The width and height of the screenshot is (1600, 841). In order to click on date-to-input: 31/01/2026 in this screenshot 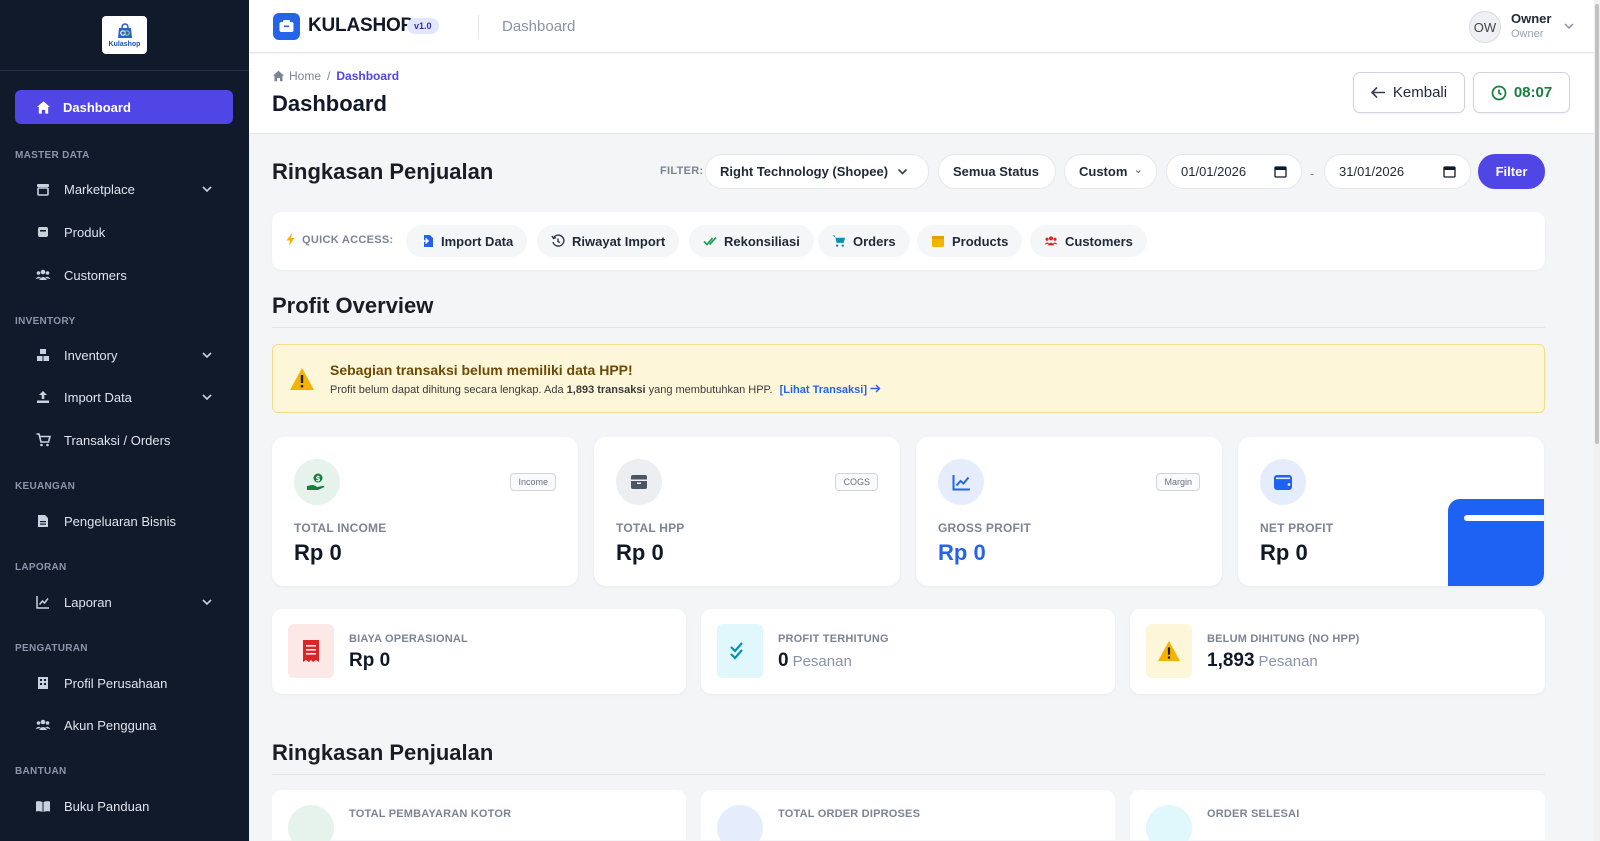, I will do `click(1397, 171)`.